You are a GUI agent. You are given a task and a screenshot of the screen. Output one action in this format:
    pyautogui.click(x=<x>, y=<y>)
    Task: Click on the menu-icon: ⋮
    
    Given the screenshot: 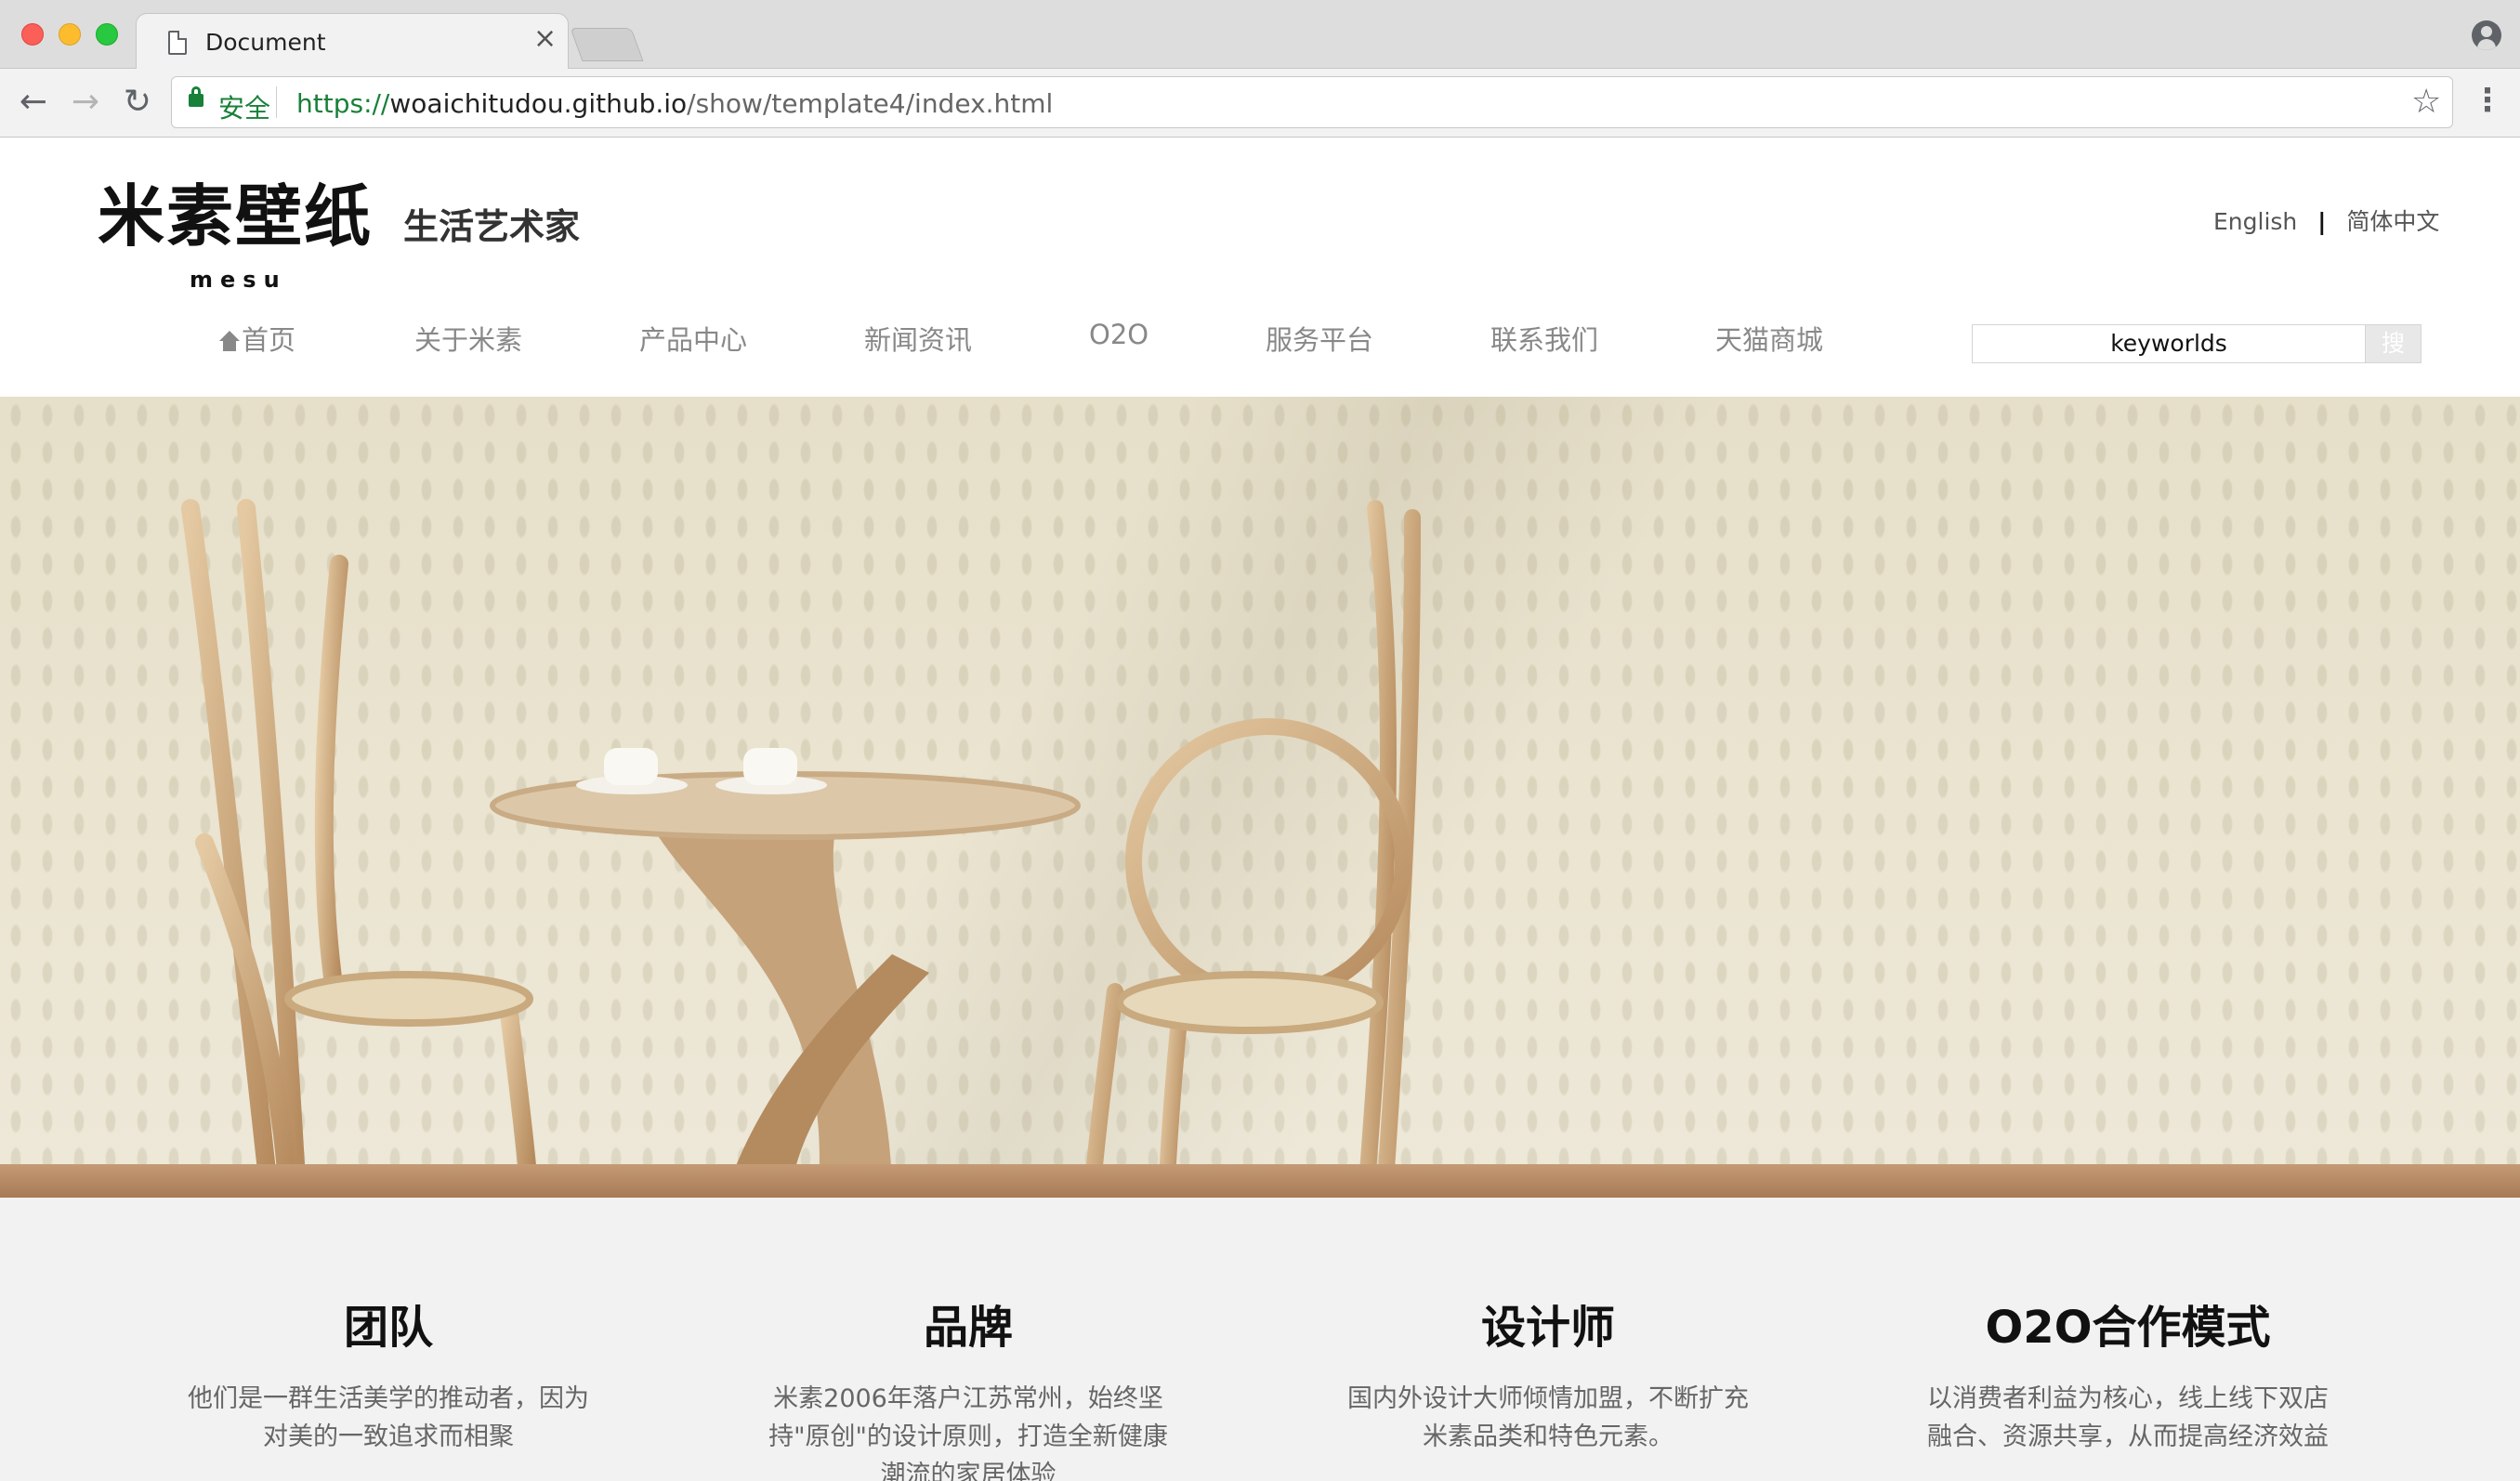 What is the action you would take?
    pyautogui.click(x=2487, y=100)
    